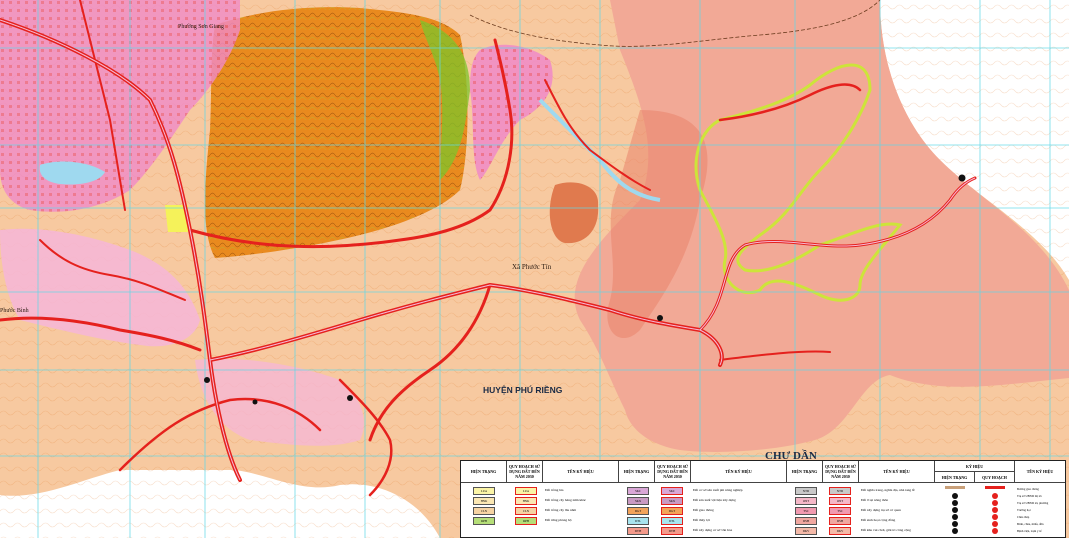 This screenshot has width=1069, height=538. Describe the element at coordinates (888, 490) in the screenshot. I see `legend-item-label: Đất nghĩa trang, nghĩa địa, nhà tang lễ` at that location.